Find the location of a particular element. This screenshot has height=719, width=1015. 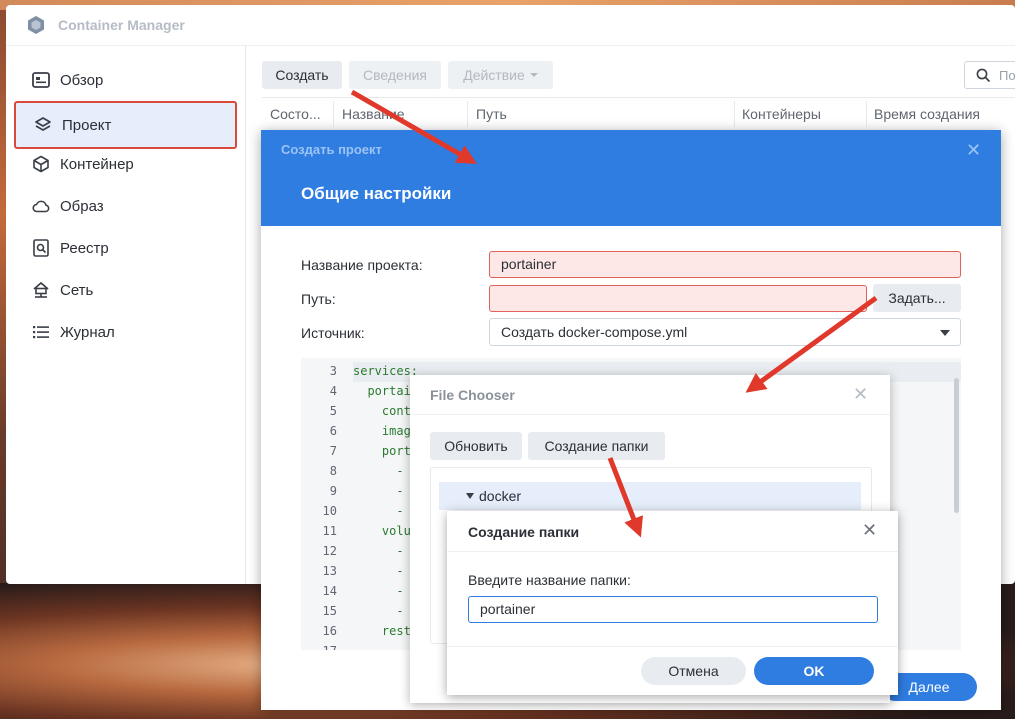

source-value: Создать docker-compose.yml is located at coordinates (594, 332).